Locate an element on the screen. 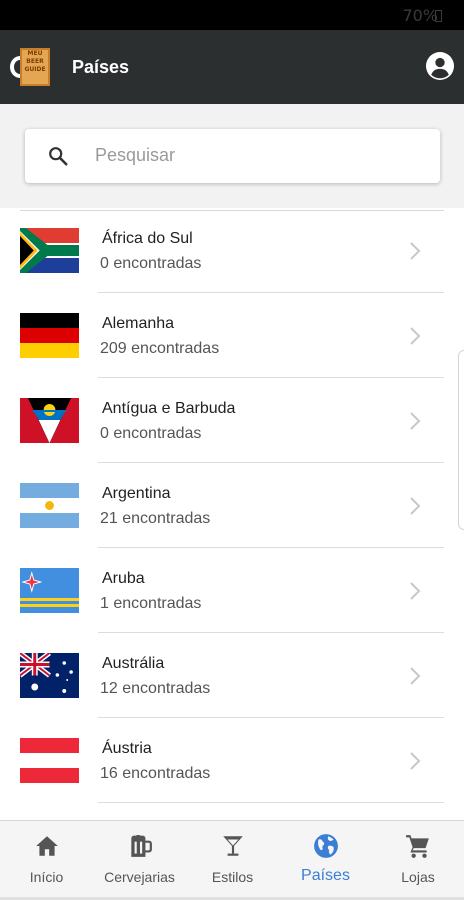 This screenshot has width=464, height=900. logo-text-3: GUIDE is located at coordinates (35, 69).